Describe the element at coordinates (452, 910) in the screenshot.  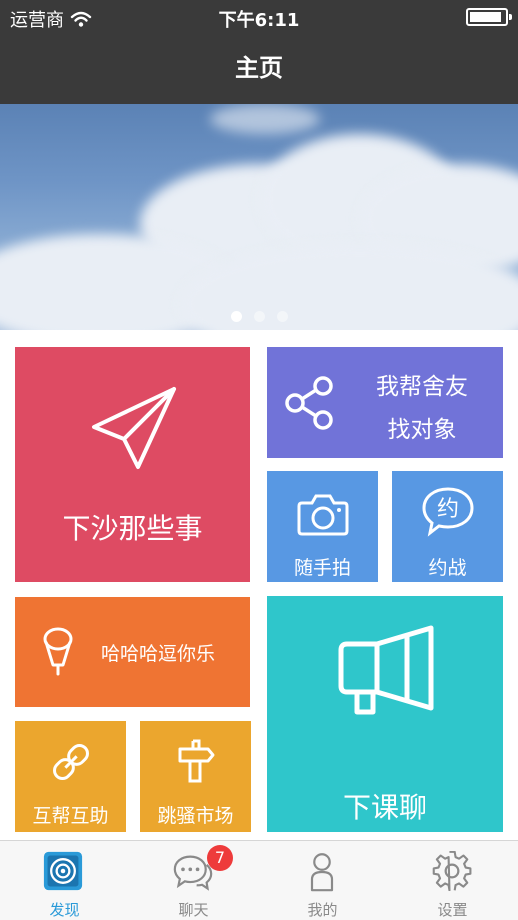
I see `tab-settings-label: 设置` at that location.